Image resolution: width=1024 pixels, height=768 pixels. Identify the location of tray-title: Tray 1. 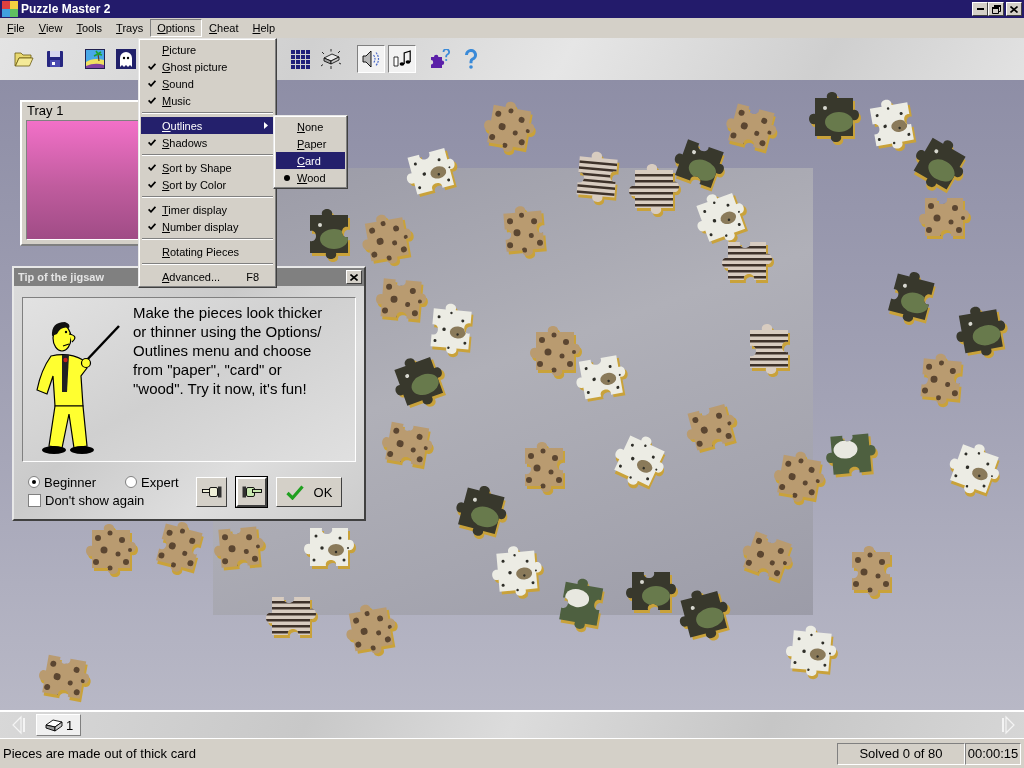
(45, 111).